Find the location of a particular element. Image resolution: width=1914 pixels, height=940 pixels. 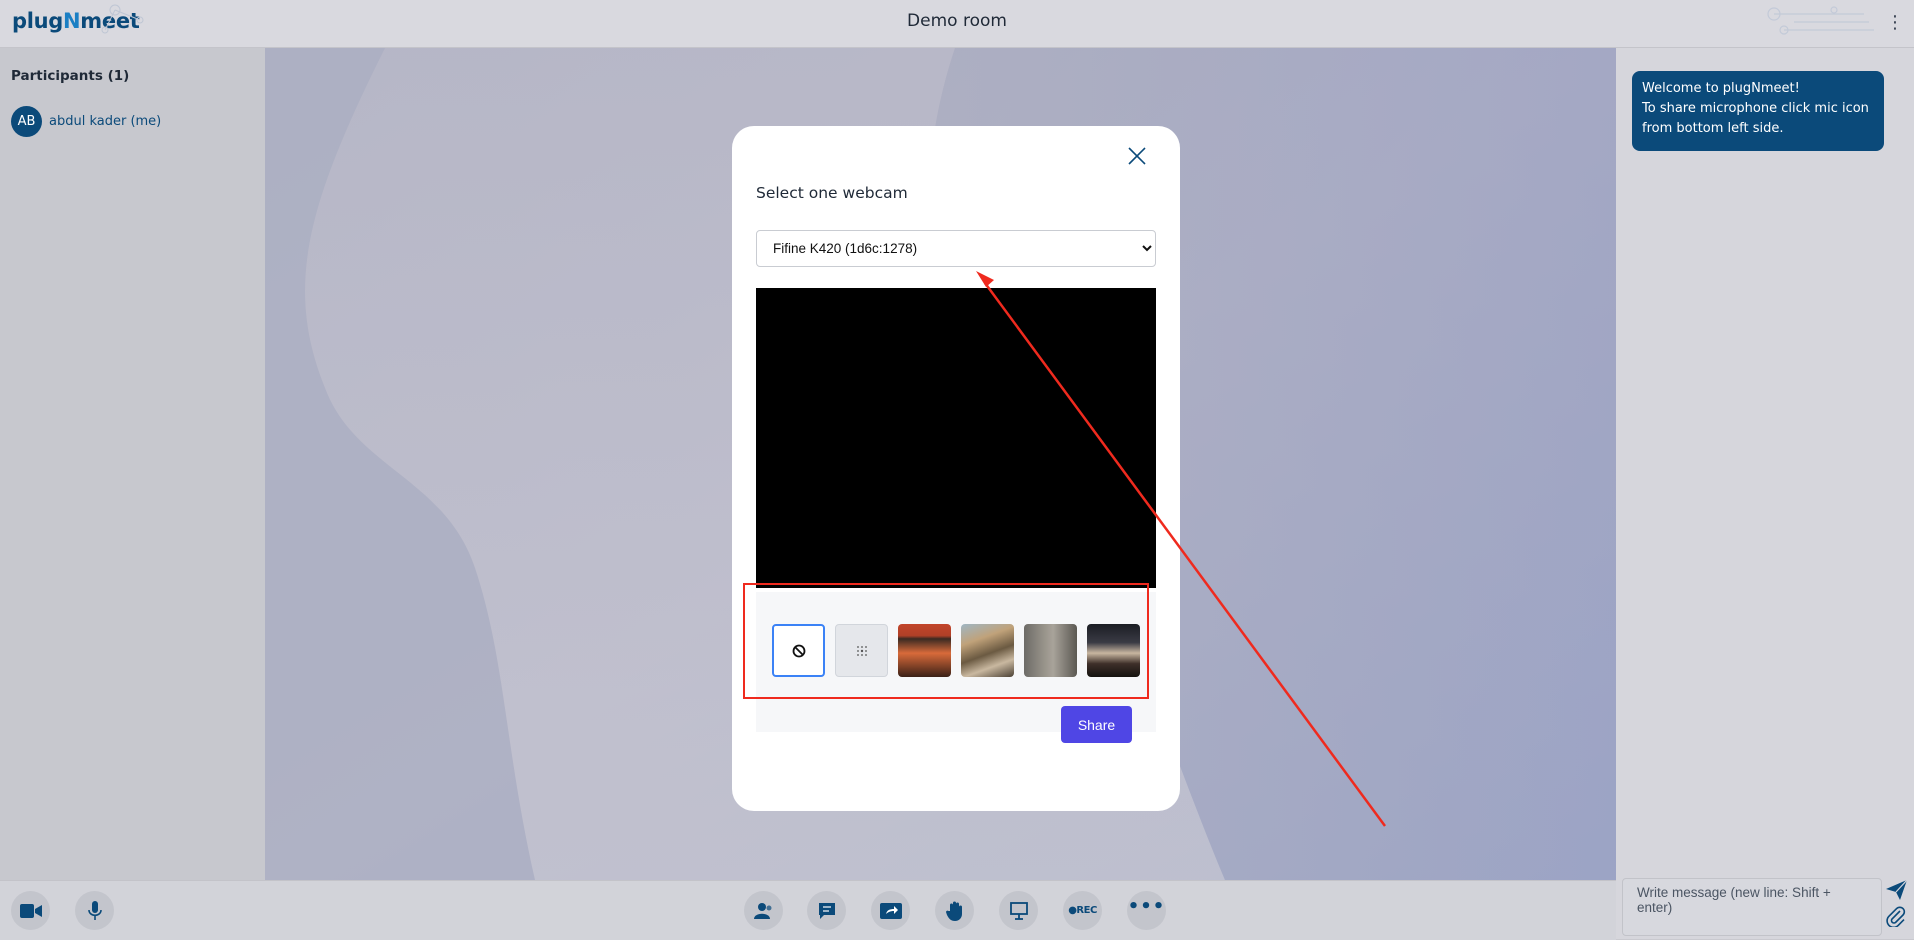

no-background-icon is located at coordinates (798, 650).